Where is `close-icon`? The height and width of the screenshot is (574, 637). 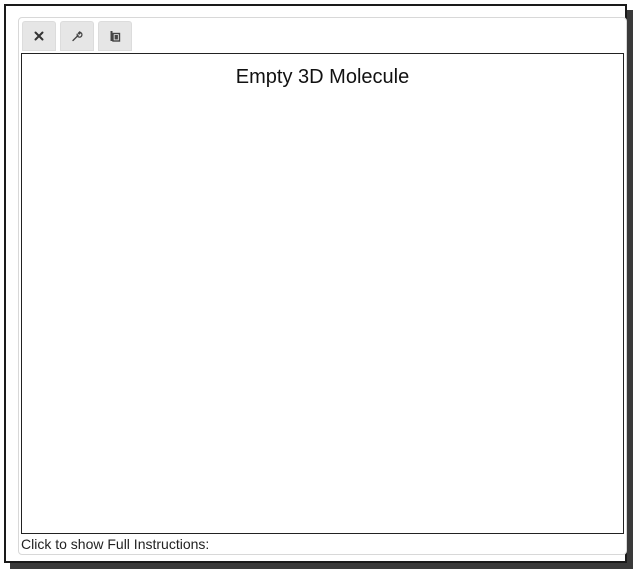 close-icon is located at coordinates (39, 36).